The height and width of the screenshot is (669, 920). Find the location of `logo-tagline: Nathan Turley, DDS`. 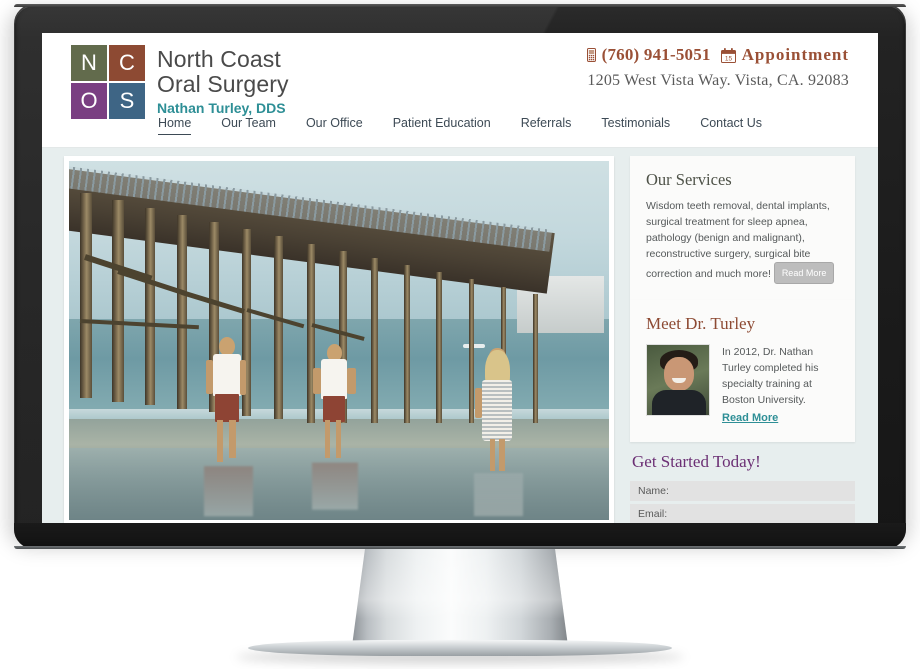

logo-tagline: Nathan Turley, DDS is located at coordinates (221, 108).